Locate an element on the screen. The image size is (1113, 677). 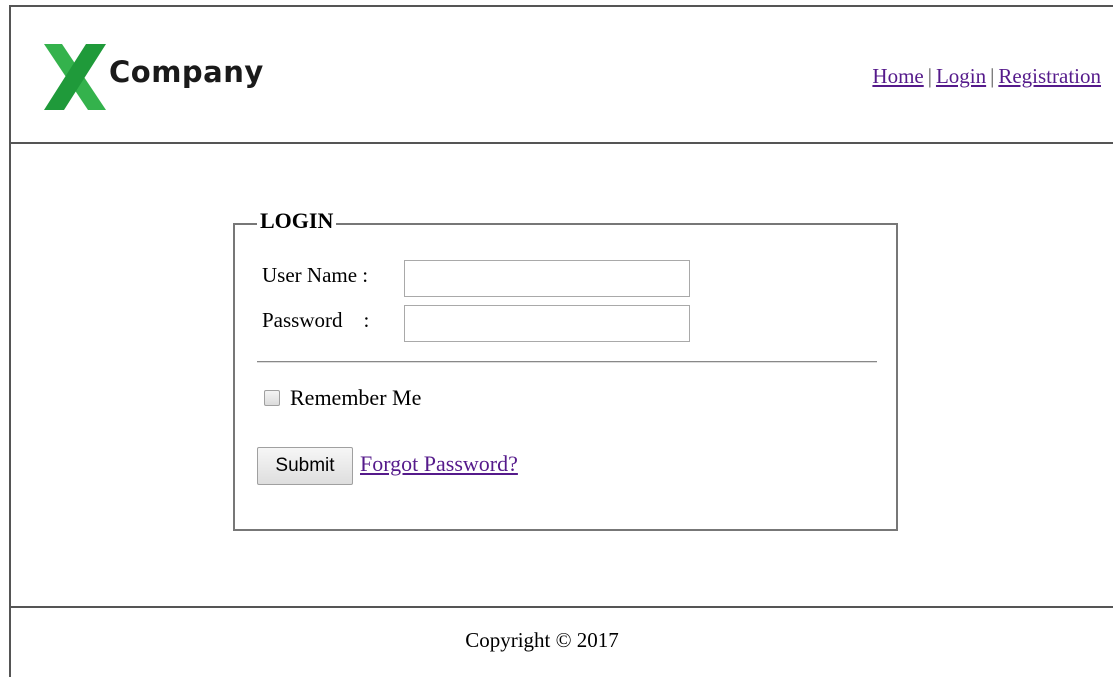
login-legend: LOGIN is located at coordinates (297, 221).